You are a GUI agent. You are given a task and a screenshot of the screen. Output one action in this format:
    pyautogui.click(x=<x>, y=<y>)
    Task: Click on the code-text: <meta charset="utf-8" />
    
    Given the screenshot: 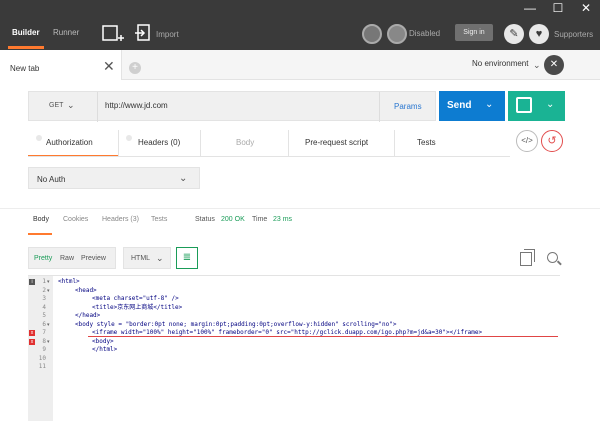 What is the action you would take?
    pyautogui.click(x=135, y=298)
    